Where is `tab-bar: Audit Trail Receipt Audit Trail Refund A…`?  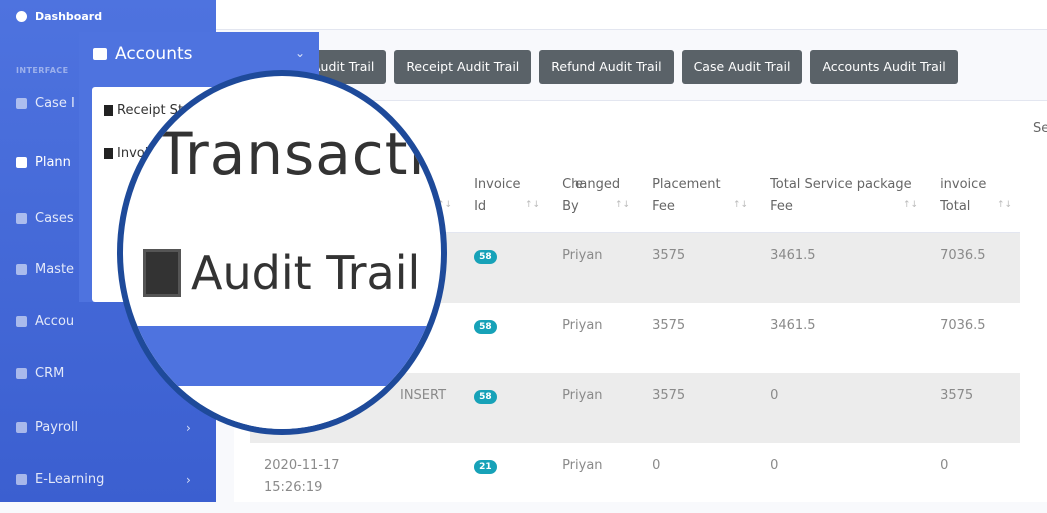 tab-bar: Audit Trail Receipt Audit Trail Refund A… is located at coordinates (629, 67).